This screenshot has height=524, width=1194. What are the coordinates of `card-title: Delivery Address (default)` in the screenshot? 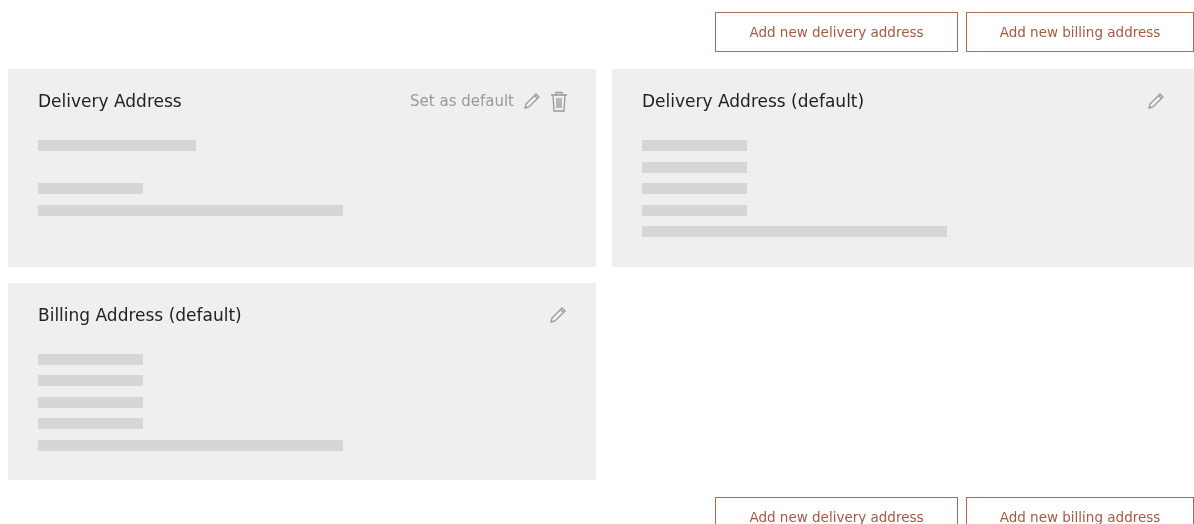 It's located at (753, 101).